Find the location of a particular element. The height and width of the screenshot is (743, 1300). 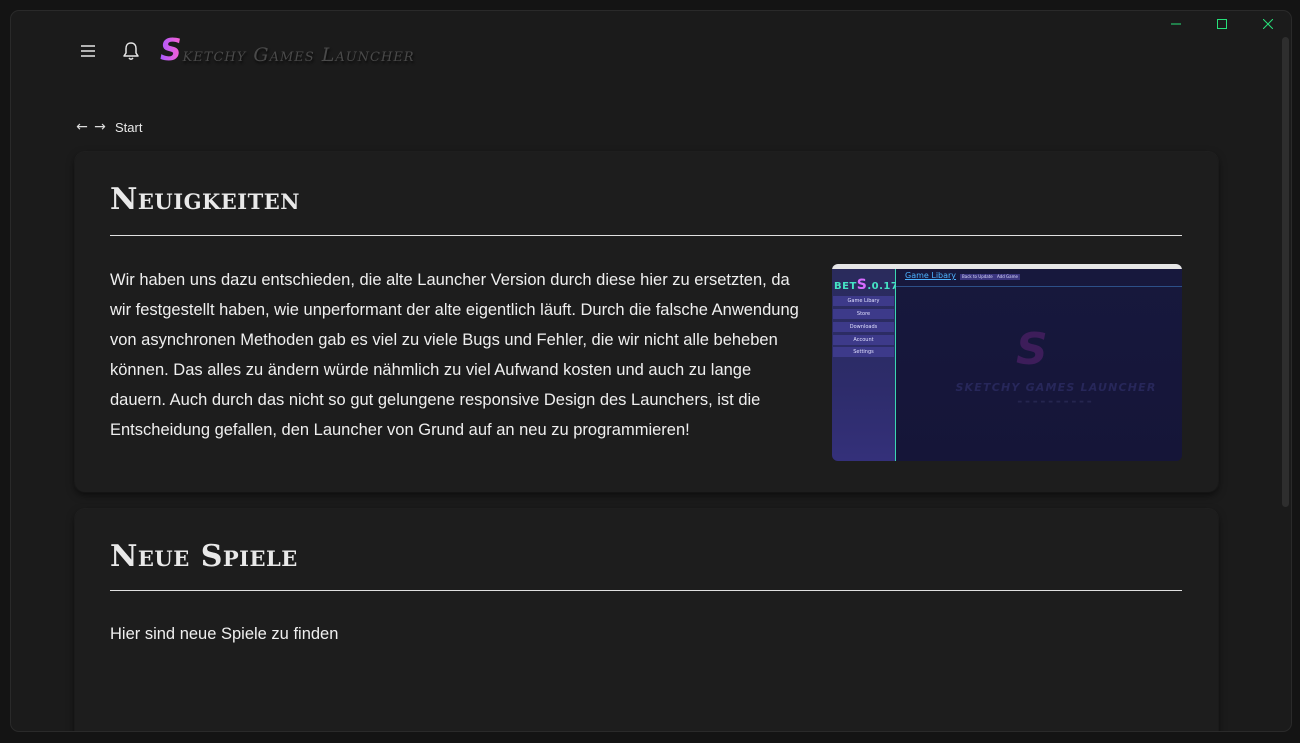

minimize-icon is located at coordinates (1176, 24).